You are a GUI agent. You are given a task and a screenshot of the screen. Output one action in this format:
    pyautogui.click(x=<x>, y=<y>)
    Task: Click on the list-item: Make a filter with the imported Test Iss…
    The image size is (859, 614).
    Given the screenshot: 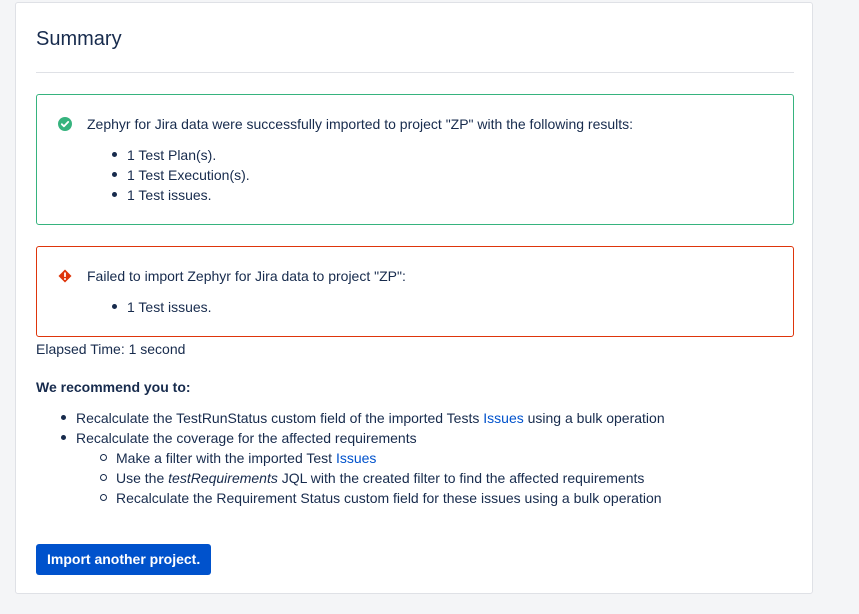 What is the action you would take?
    pyautogui.click(x=438, y=458)
    